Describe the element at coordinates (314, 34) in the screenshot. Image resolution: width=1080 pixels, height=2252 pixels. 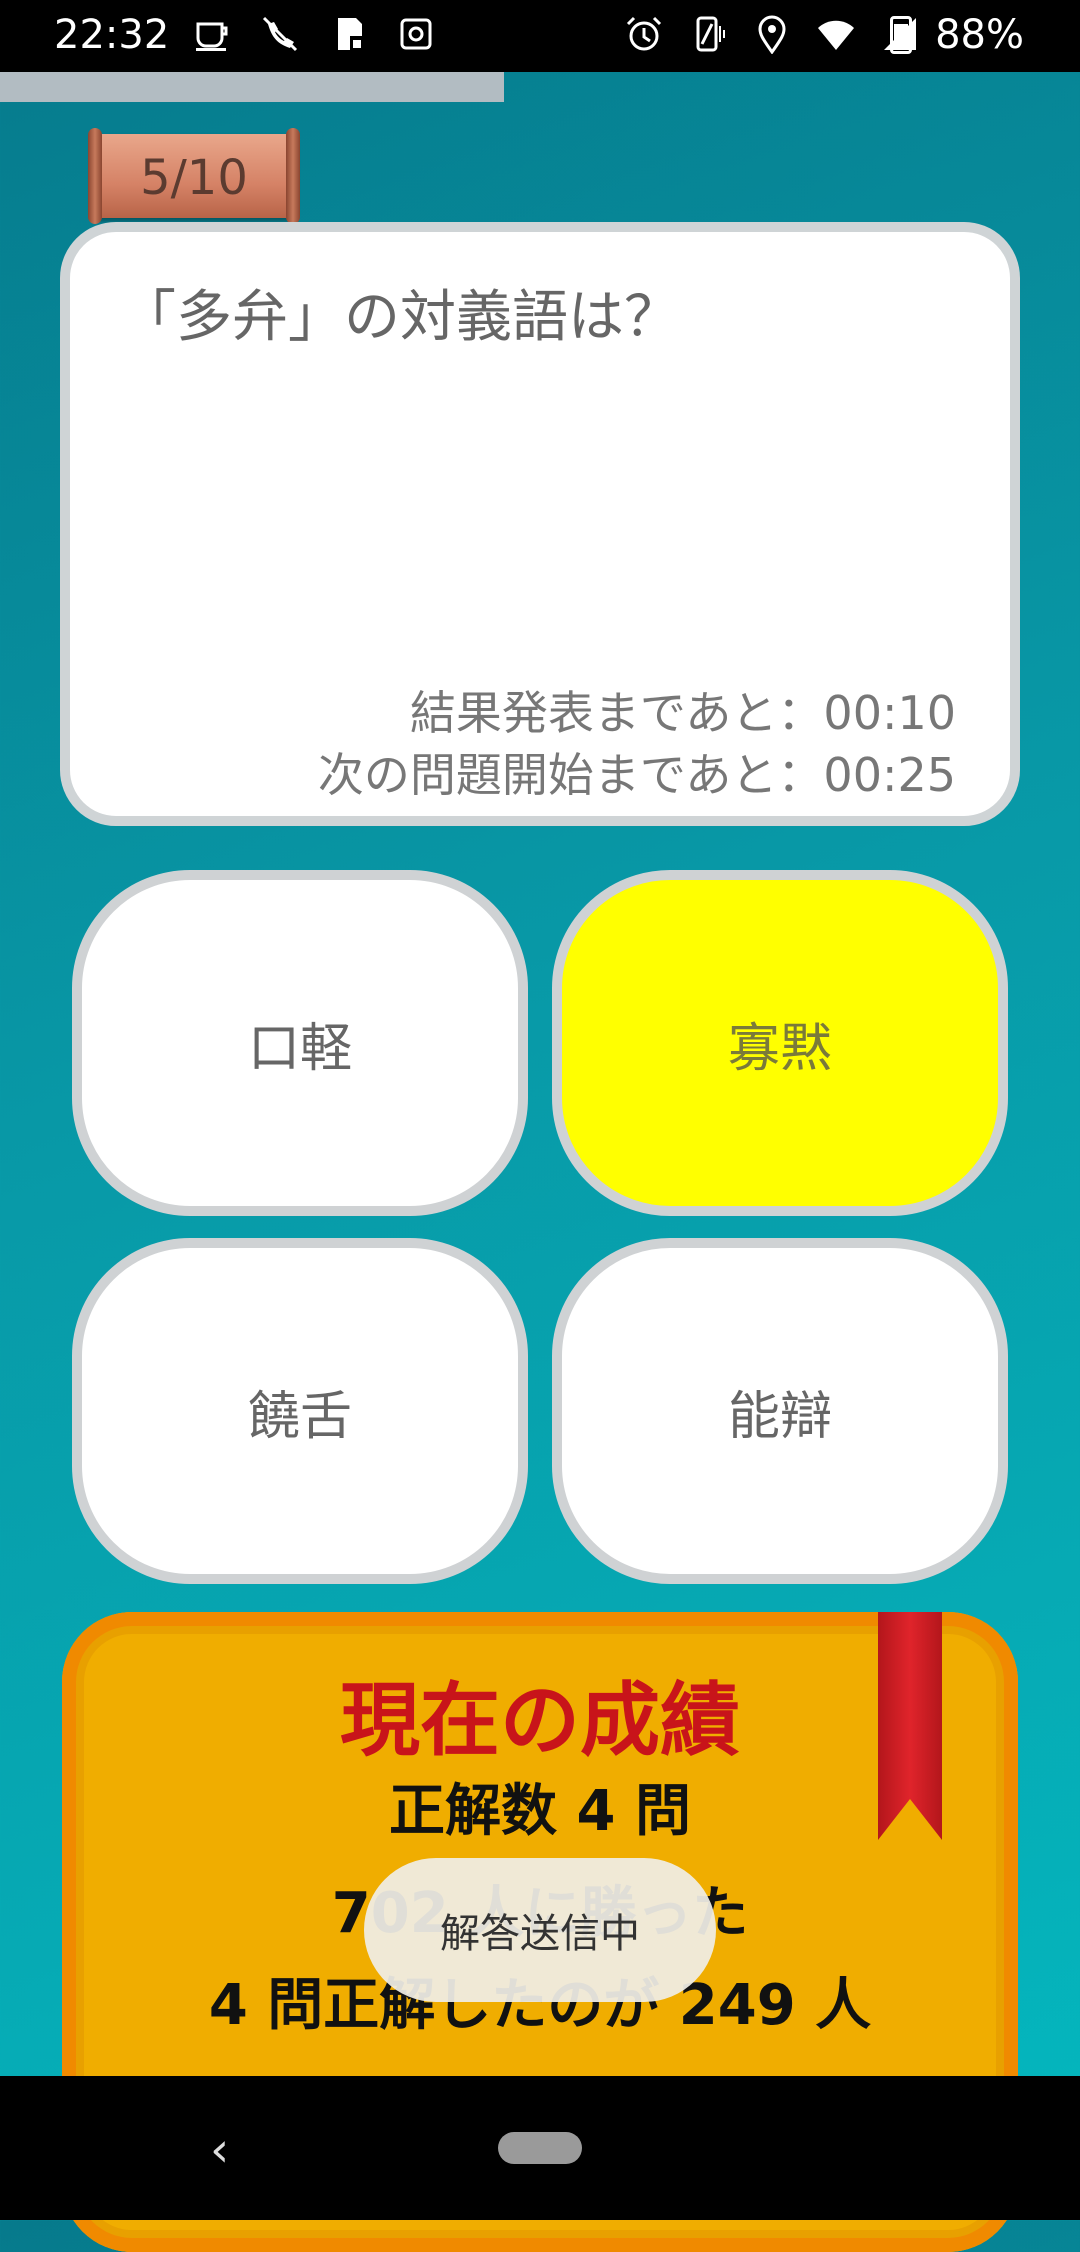
I see `status-left-icons` at that location.